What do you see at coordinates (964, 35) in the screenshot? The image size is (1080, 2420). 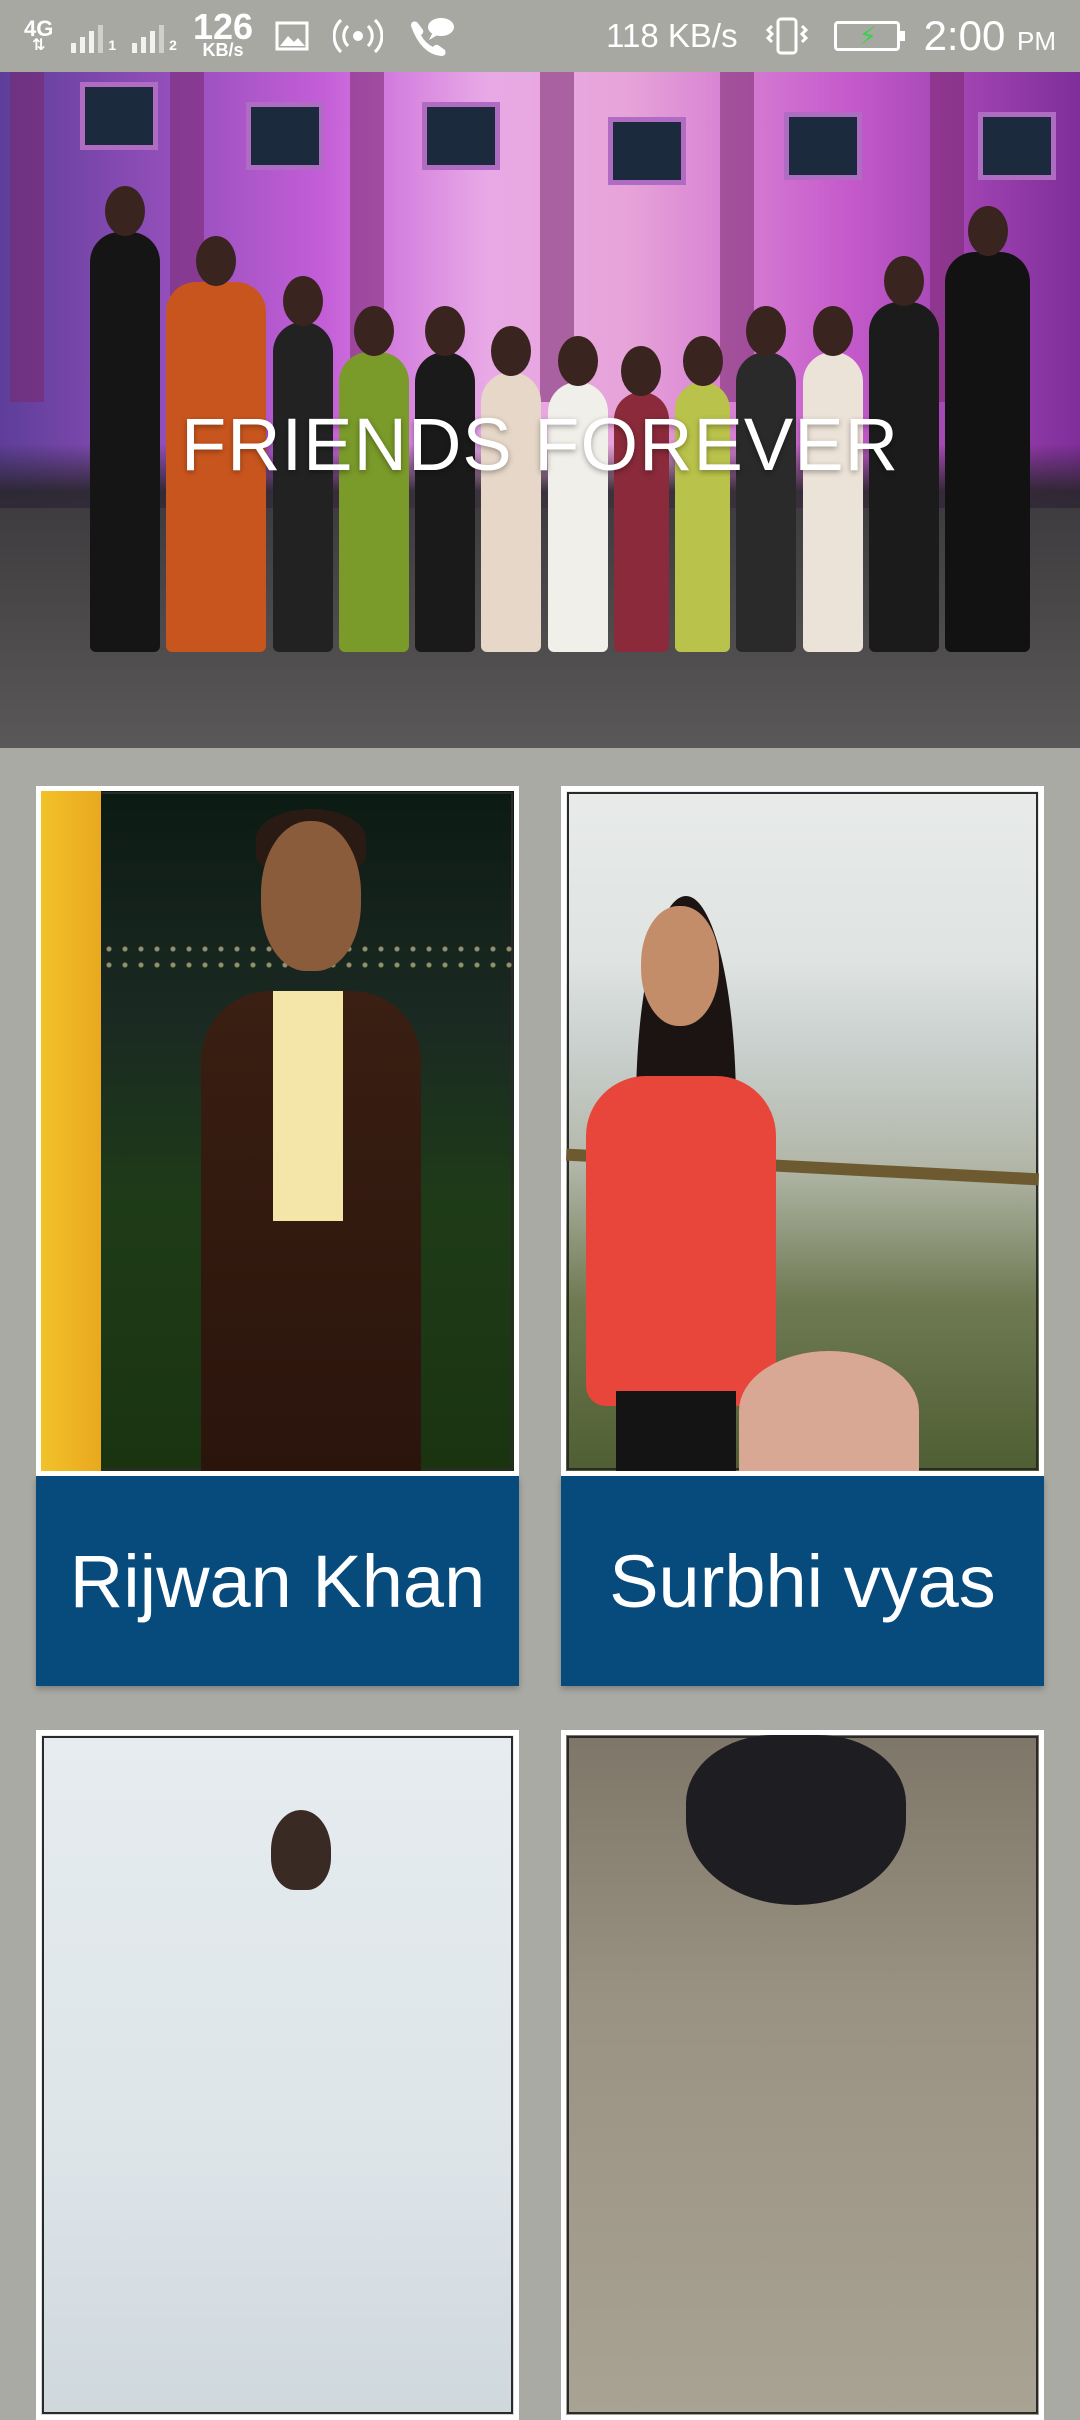 I see `clock-time: 2:00` at bounding box center [964, 35].